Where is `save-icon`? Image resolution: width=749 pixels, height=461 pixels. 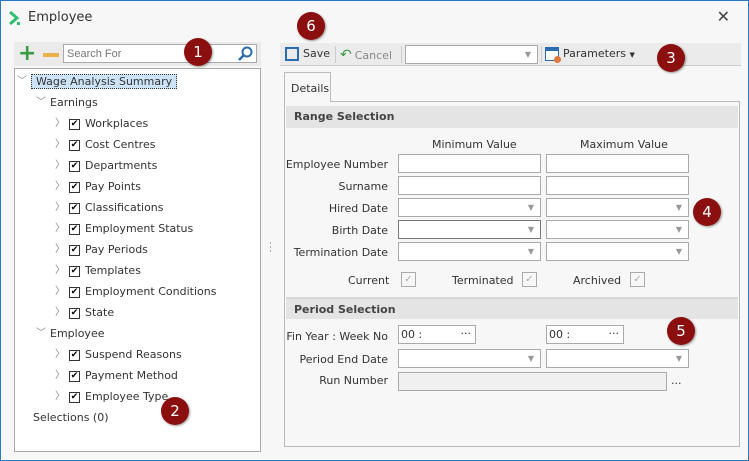
save-icon is located at coordinates (292, 54).